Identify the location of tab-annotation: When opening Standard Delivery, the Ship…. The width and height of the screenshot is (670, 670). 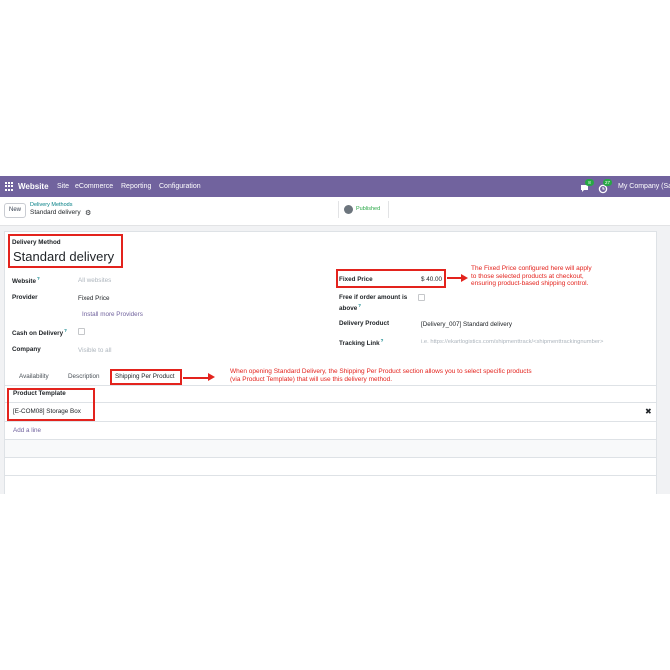
(381, 375).